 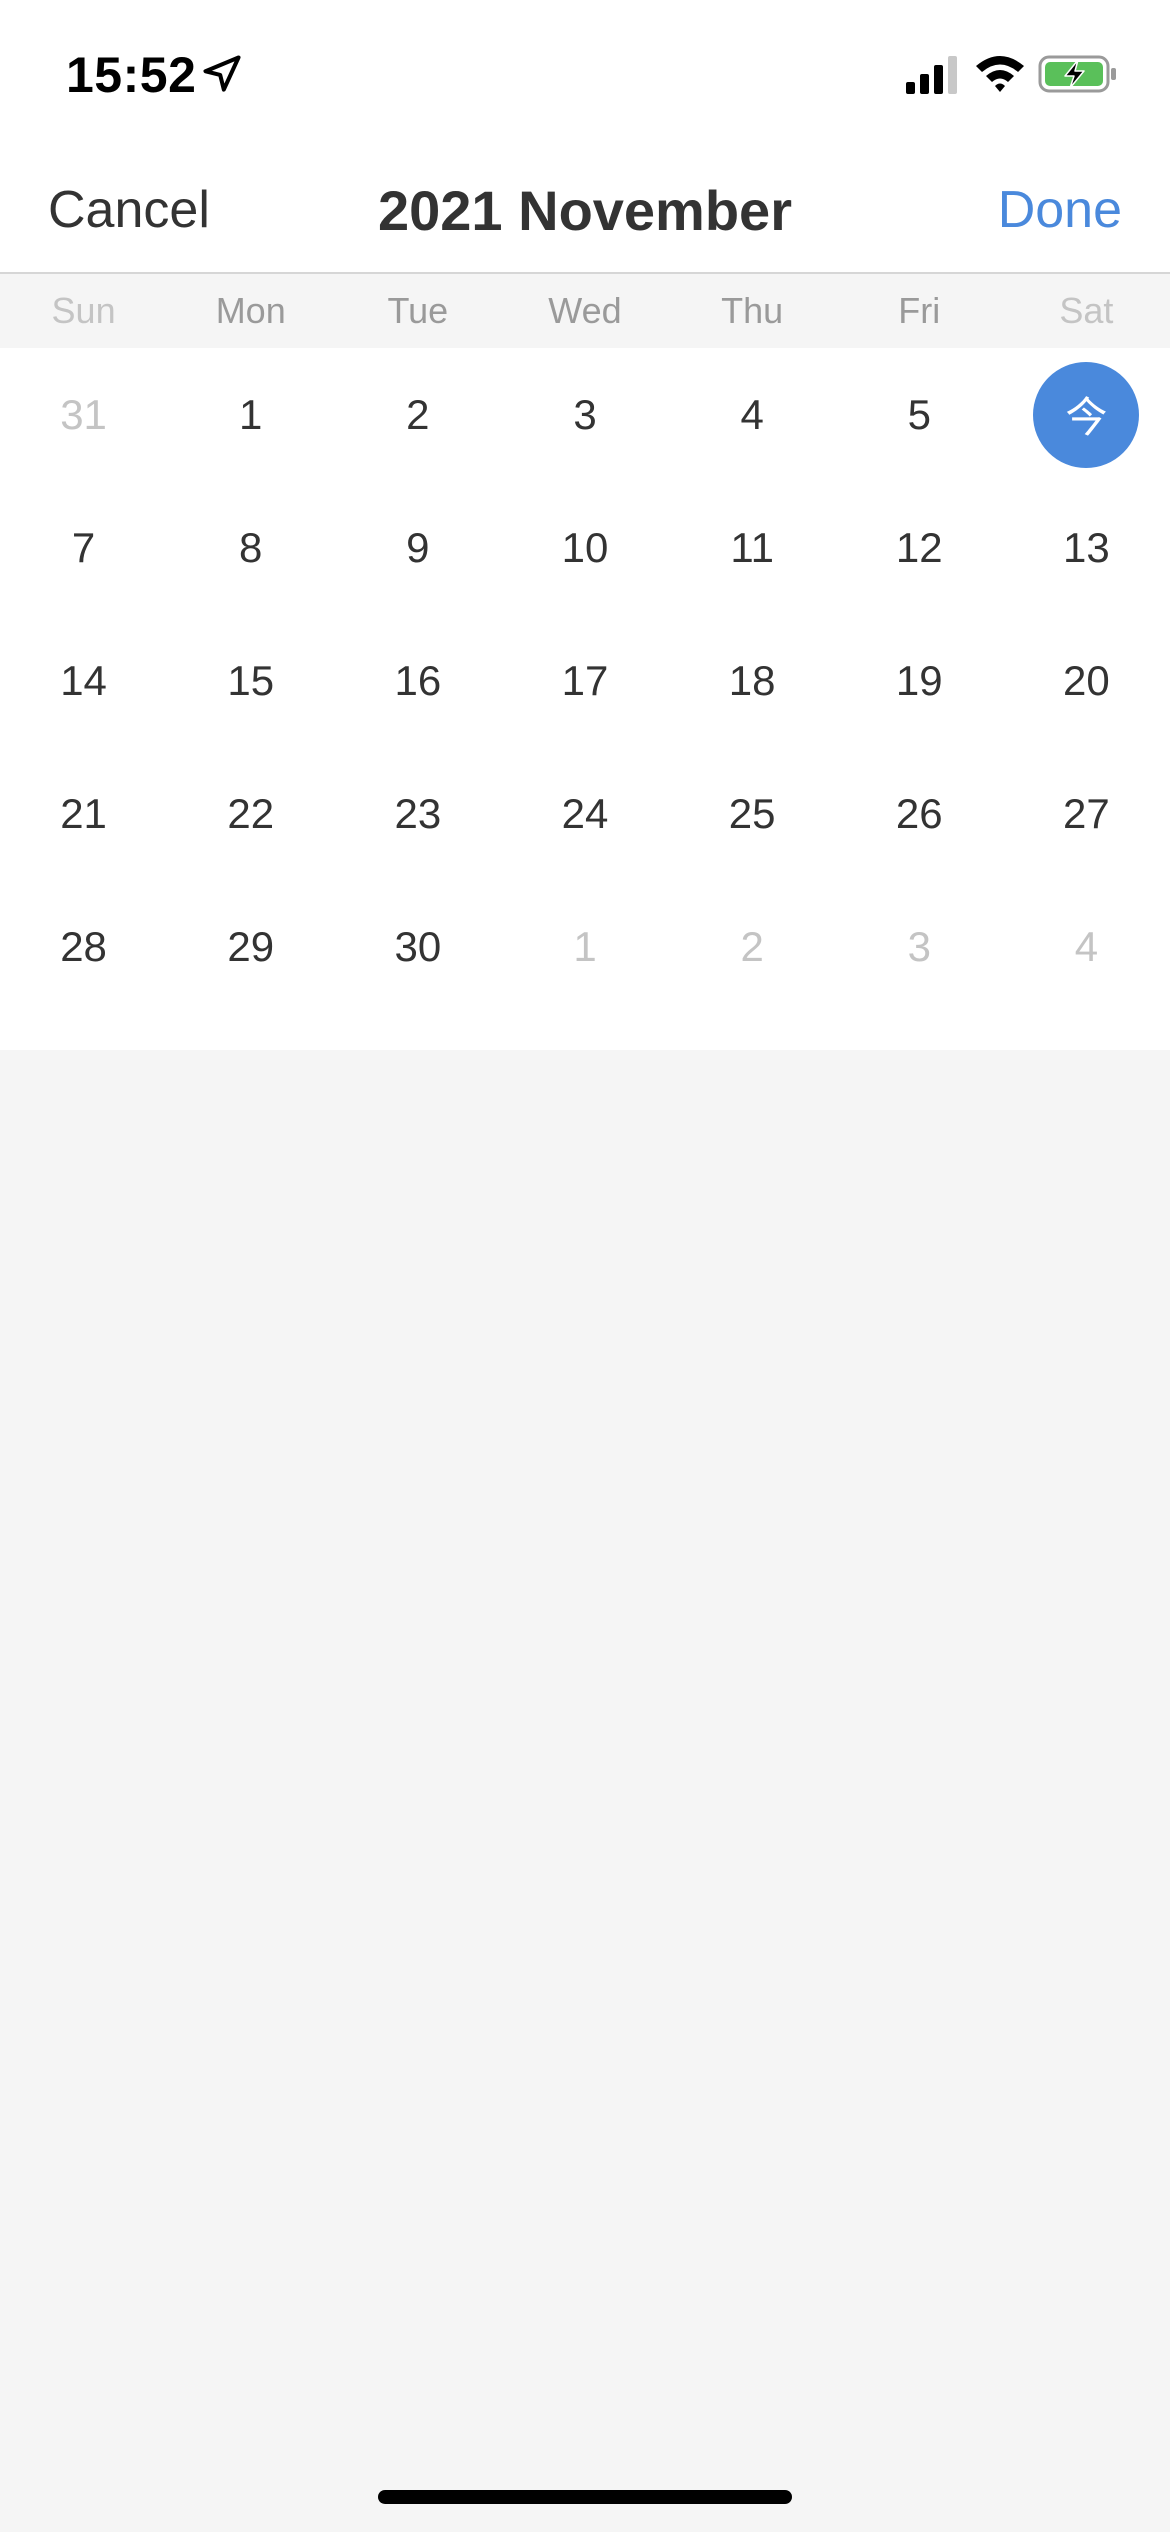 I want to click on month-title: 2021 November, so click(x=584, y=210).